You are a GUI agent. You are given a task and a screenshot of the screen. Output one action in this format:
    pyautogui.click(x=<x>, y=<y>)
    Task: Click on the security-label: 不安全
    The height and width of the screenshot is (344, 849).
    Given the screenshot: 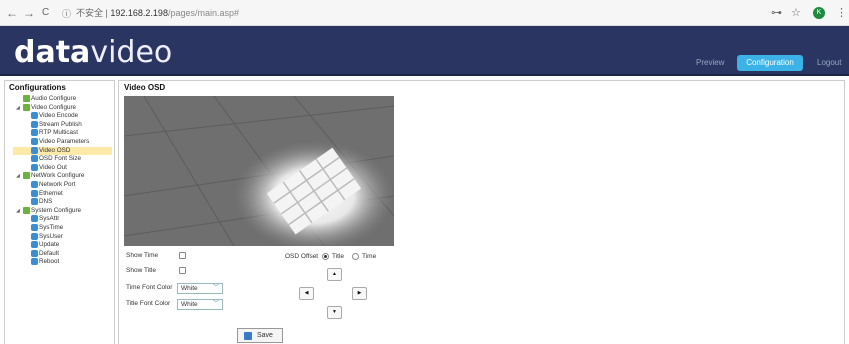 What is the action you would take?
    pyautogui.click(x=90, y=13)
    